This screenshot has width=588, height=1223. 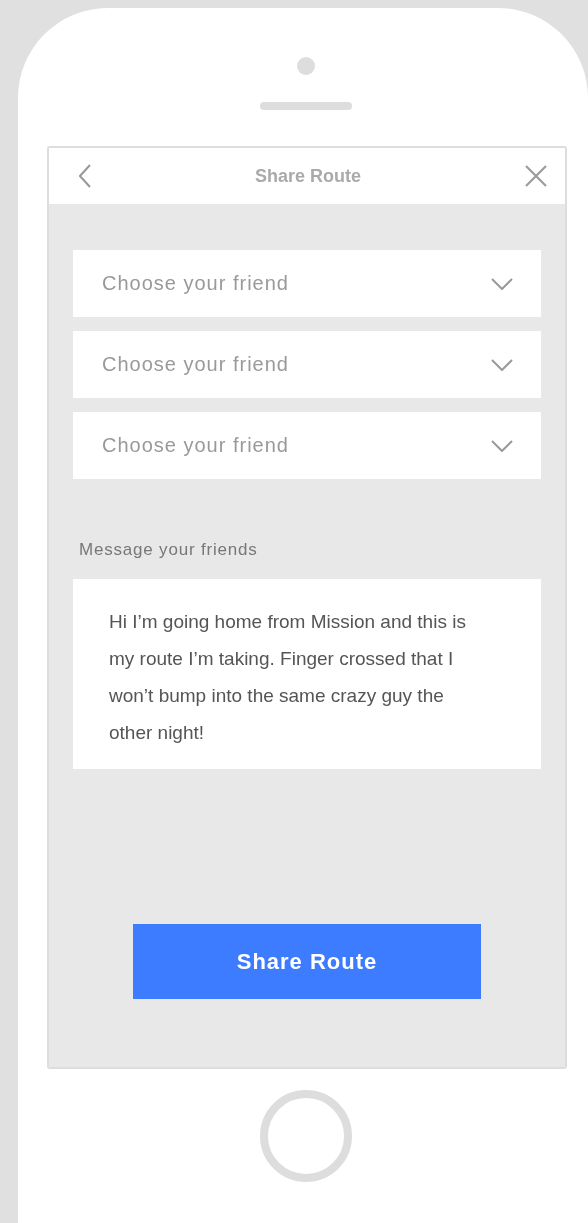 I want to click on message-field: Hi I’m going home from Mission and this is my route I’m taking. Finger crossed that I won’t bump into the same crazy guy the other night!, so click(x=307, y=674).